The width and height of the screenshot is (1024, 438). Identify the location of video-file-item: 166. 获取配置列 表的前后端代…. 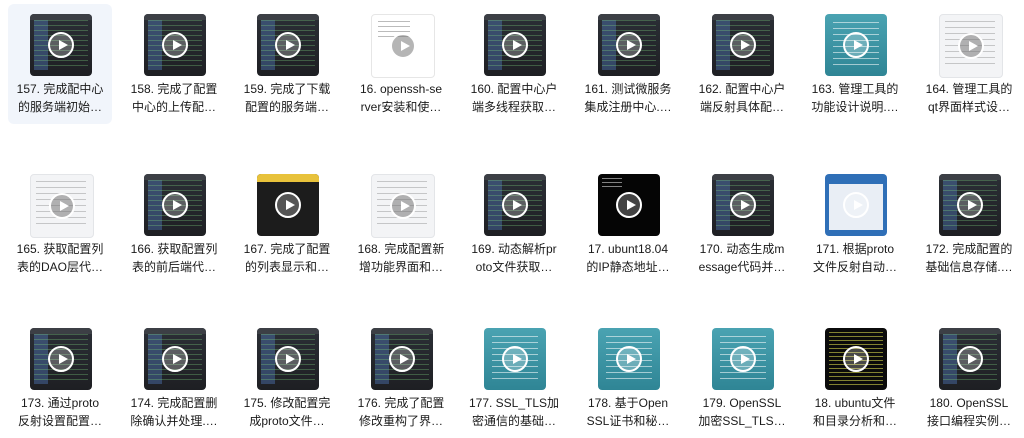
(174, 224).